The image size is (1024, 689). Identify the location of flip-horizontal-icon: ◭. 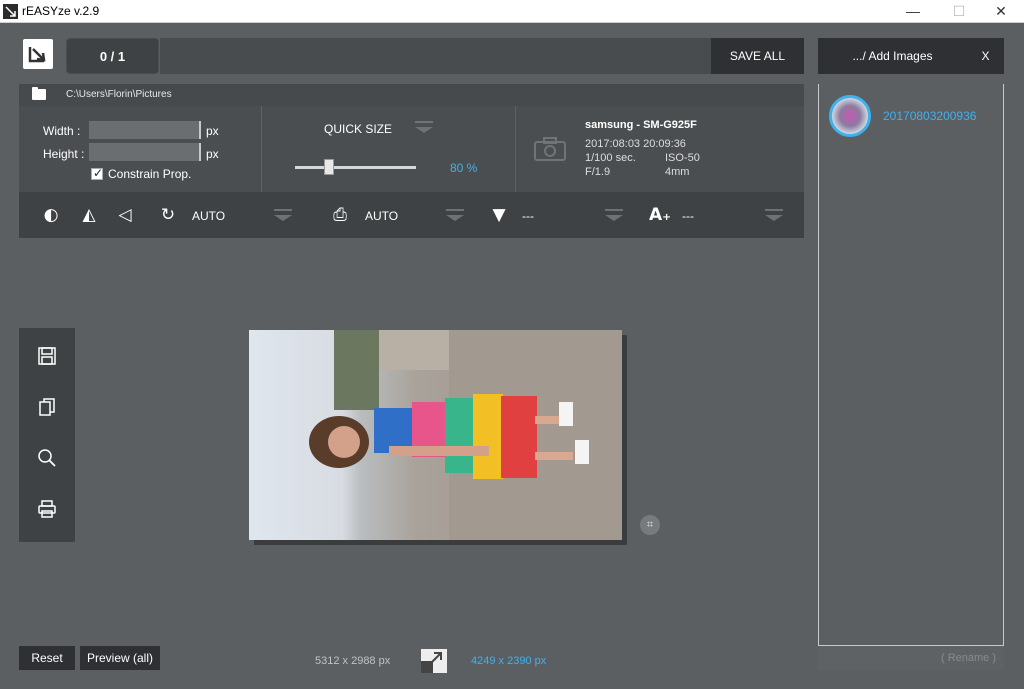
(89, 215).